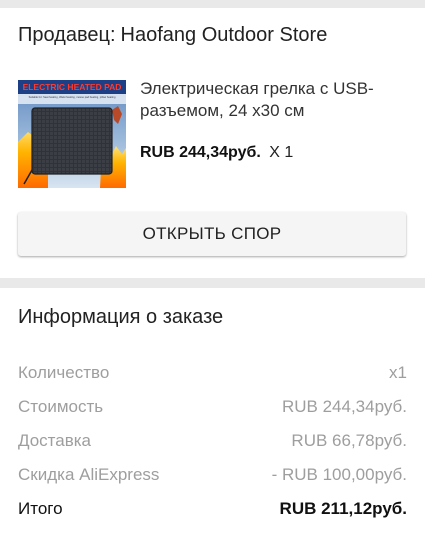  What do you see at coordinates (212, 4) in the screenshot?
I see `top-divider` at bounding box center [212, 4].